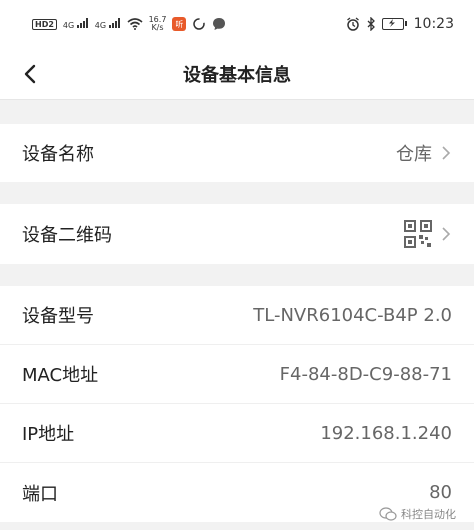 This screenshot has height=530, width=474. What do you see at coordinates (60, 375) in the screenshot?
I see `mac-label: MAC地址` at bounding box center [60, 375].